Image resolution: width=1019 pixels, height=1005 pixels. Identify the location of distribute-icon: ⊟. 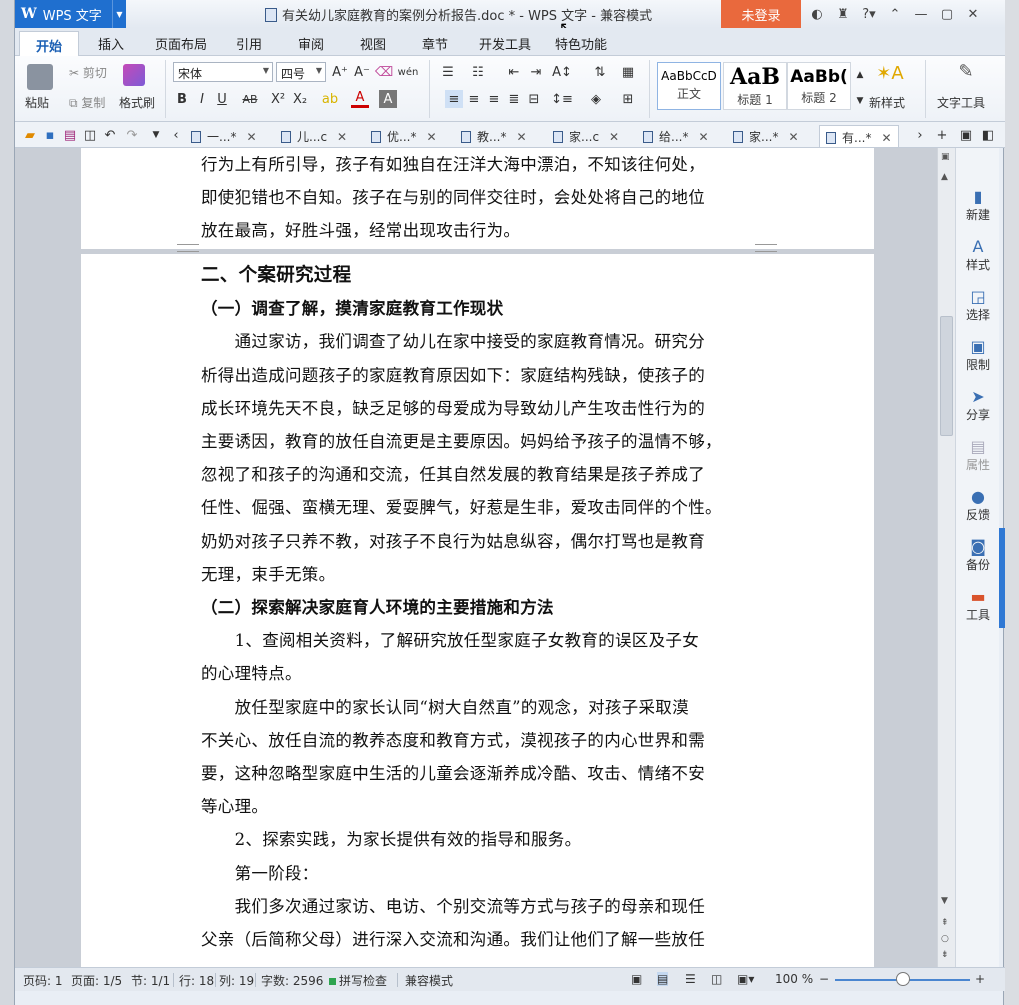
(534, 99).